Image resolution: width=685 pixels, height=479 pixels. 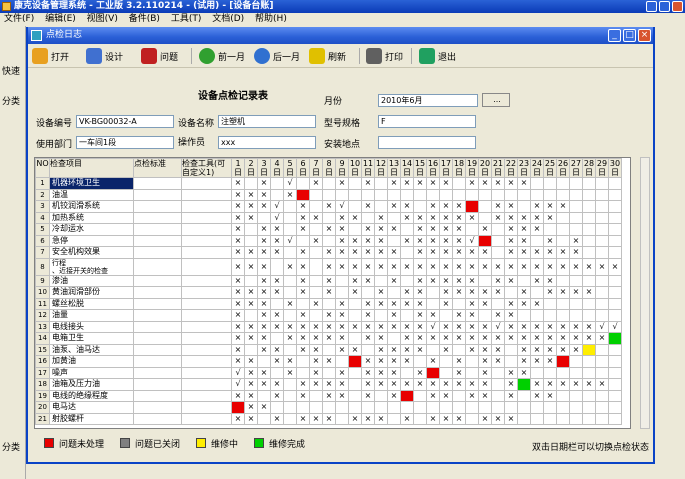 What do you see at coordinates (614, 35) in the screenshot?
I see `window-minimize-button: _` at bounding box center [614, 35].